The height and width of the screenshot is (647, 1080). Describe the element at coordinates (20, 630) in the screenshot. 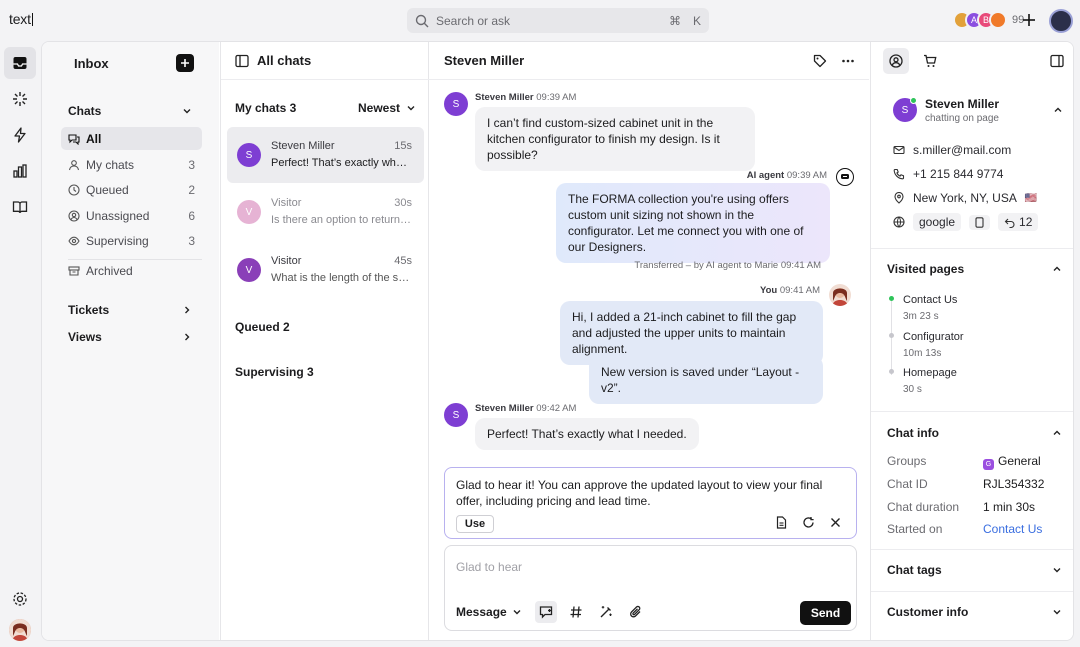

I see `agent-avatar` at that location.